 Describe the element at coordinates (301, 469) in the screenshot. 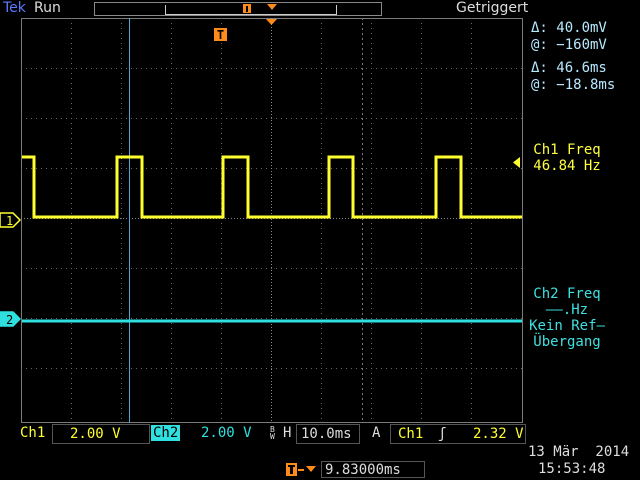

I see `trigger-offset-icon` at that location.